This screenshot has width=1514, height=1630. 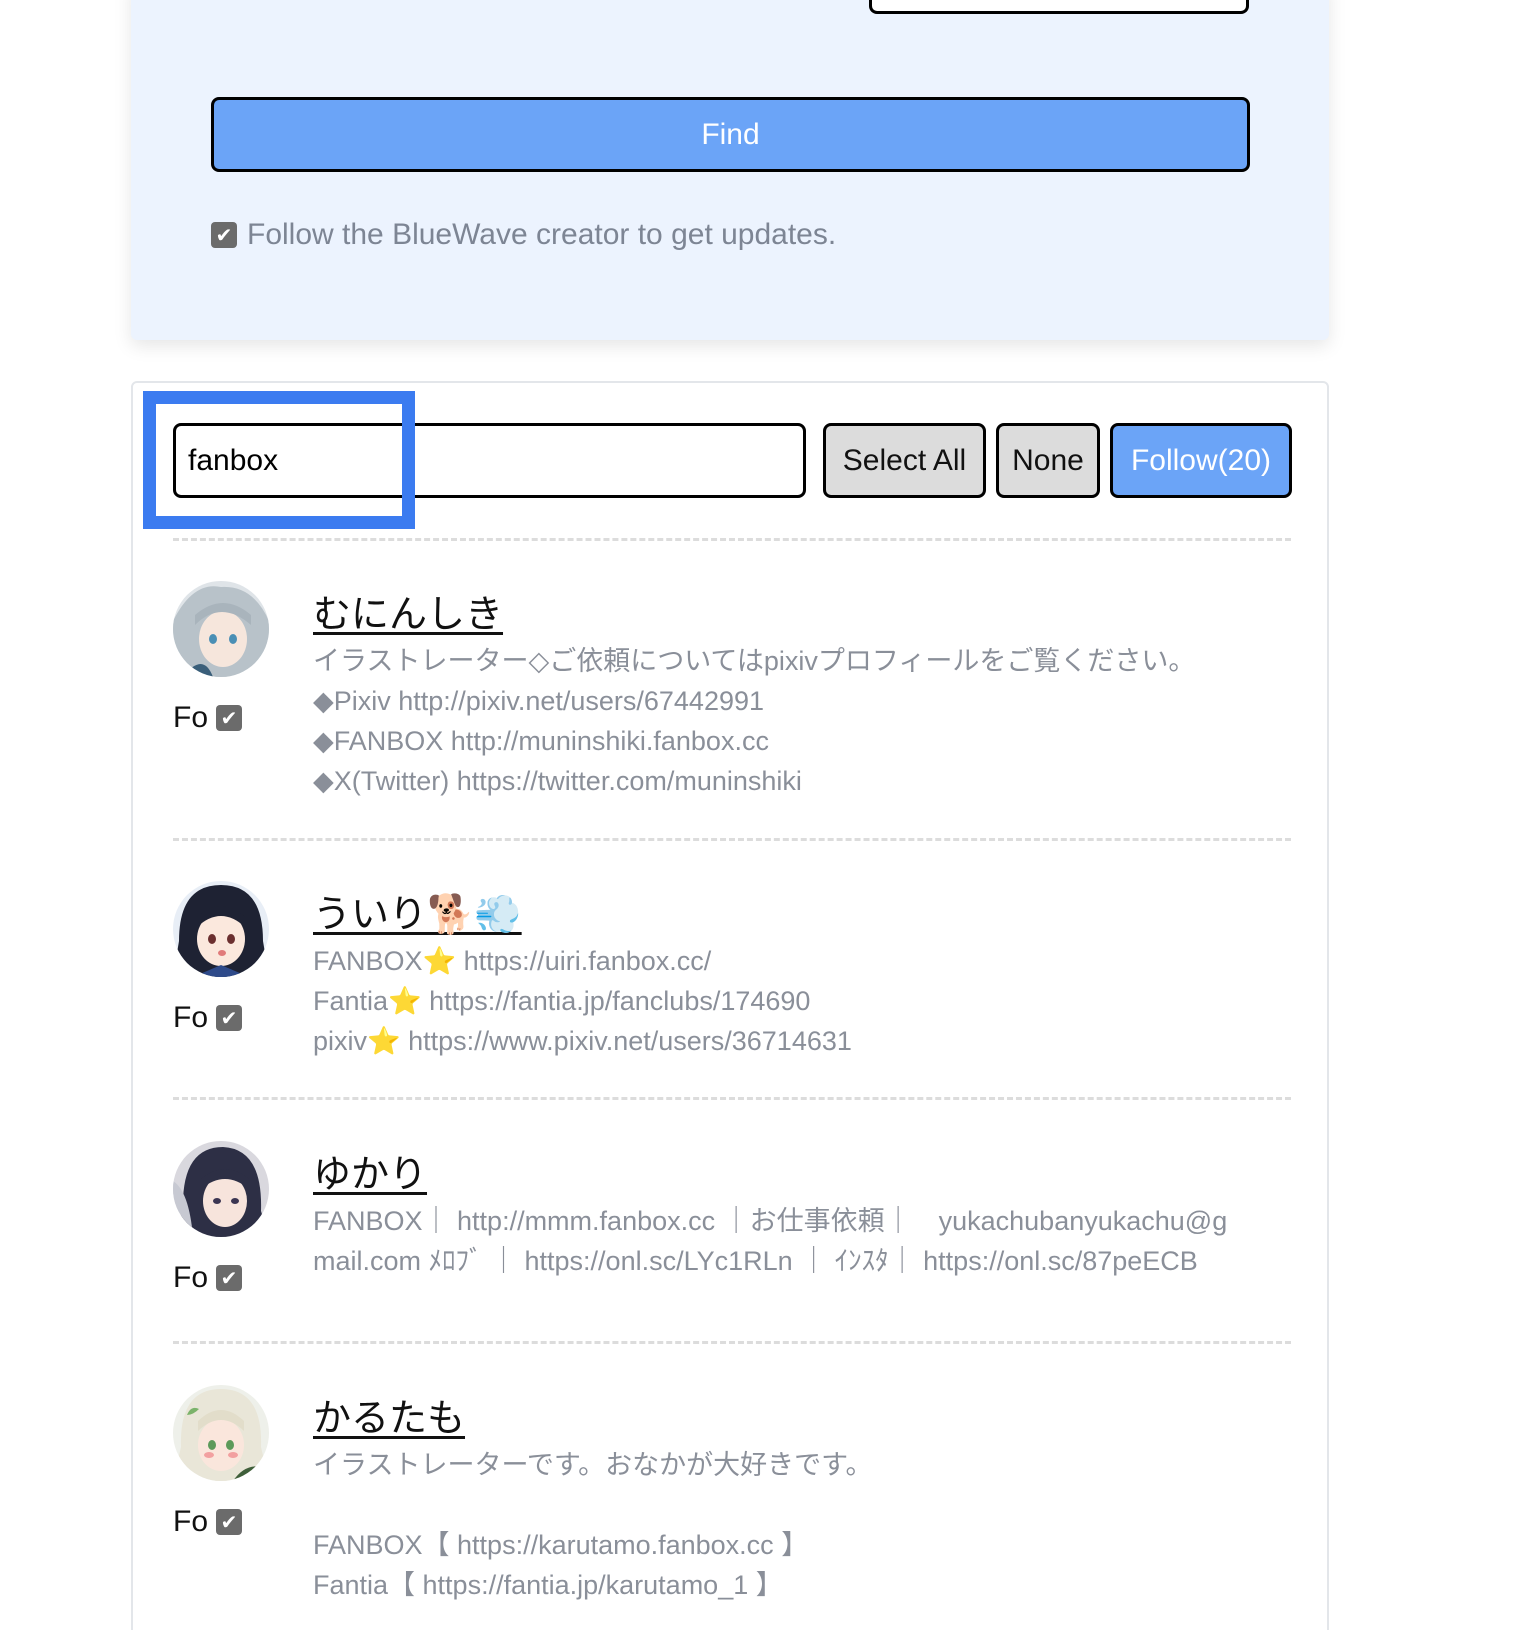 What do you see at coordinates (512, 961) in the screenshot?
I see `description-line: FANBOX⭐ https://uiri.fanbox.cc/` at bounding box center [512, 961].